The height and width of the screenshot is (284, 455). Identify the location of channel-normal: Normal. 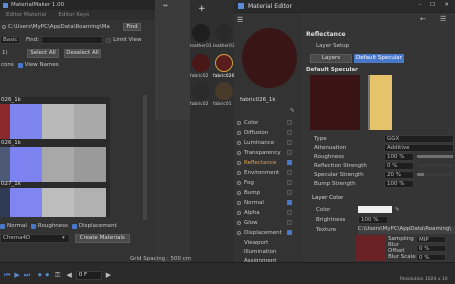
(264, 203).